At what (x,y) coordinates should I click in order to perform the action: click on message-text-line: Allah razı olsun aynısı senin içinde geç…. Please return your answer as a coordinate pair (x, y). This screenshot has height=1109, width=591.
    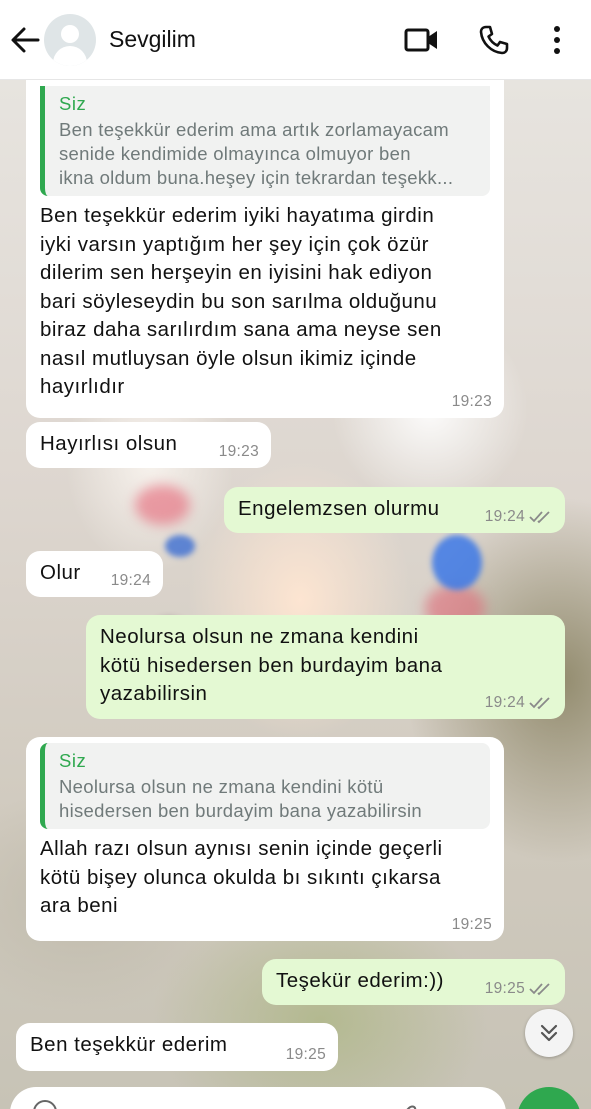
    Looking at the image, I should click on (241, 848).